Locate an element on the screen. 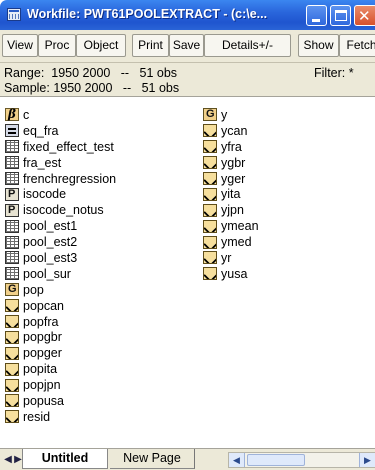 The width and height of the screenshot is (375, 470). workfile-object: yusa is located at coordinates (231, 274).